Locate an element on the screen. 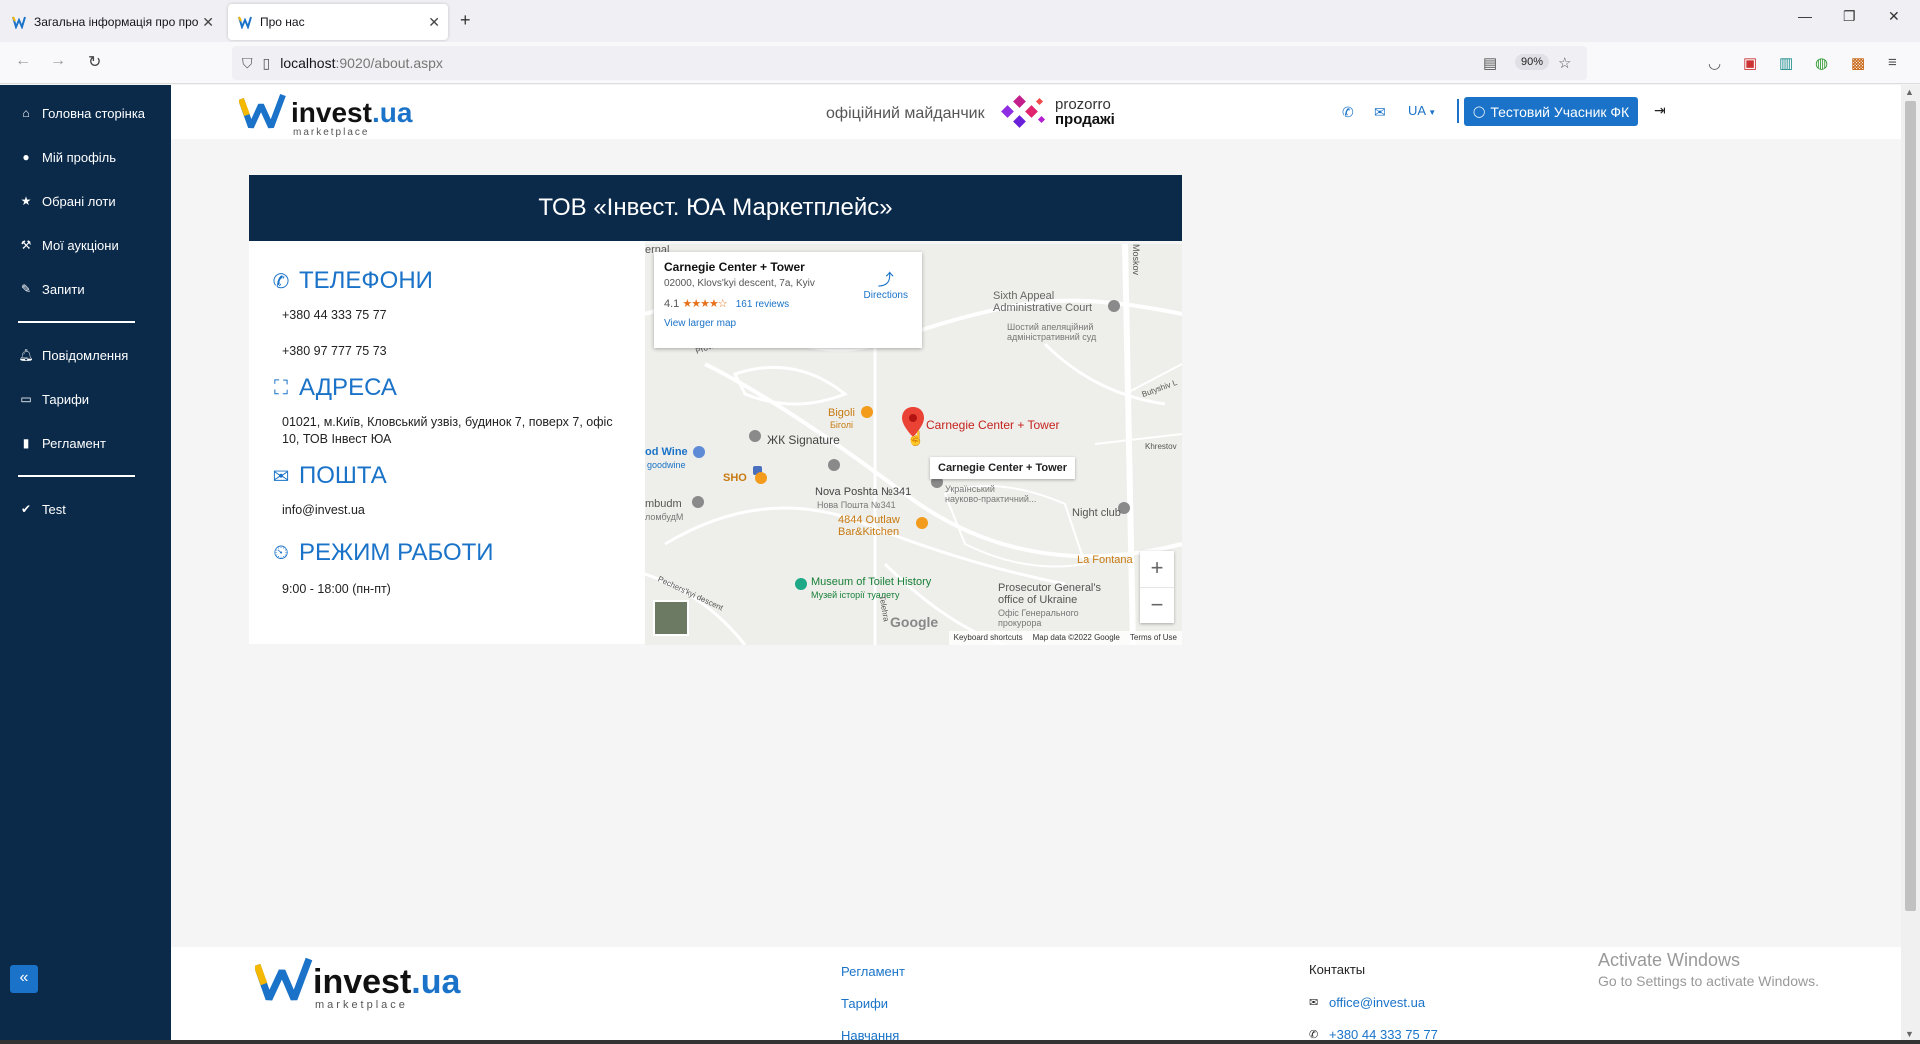 The height and width of the screenshot is (1044, 1920). zoom-in-button: + is located at coordinates (1157, 569).